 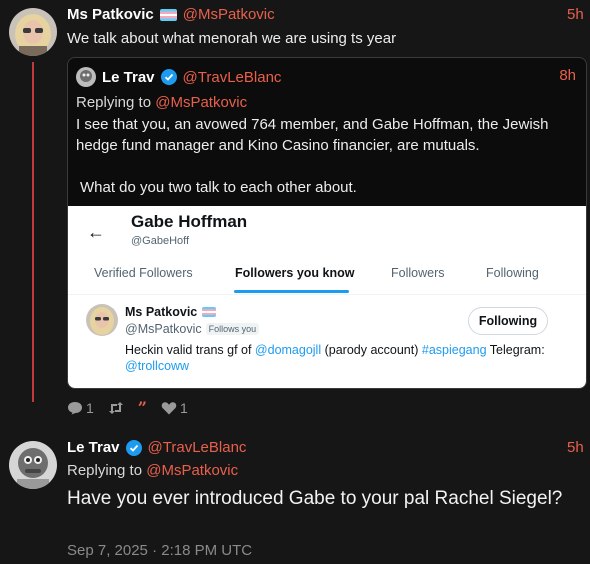 What do you see at coordinates (143, 273) in the screenshot?
I see `embed-tab-verified-followers: Verified Followers` at bounding box center [143, 273].